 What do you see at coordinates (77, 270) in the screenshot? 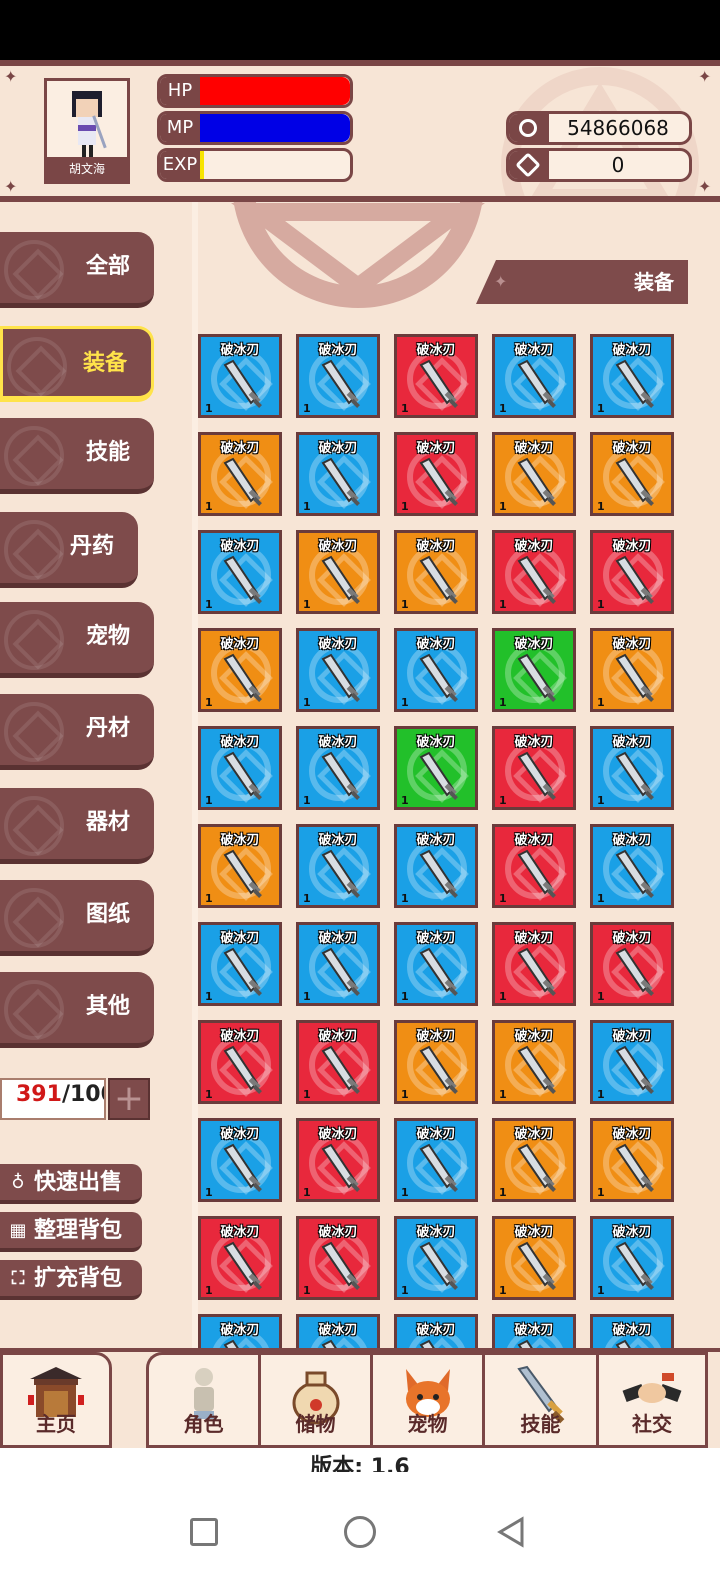
I see `category-all: 全部` at bounding box center [77, 270].